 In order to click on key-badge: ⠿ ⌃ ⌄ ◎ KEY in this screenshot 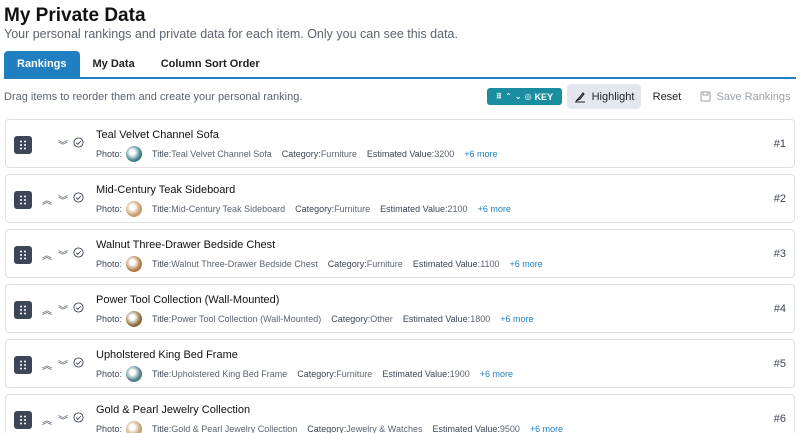, I will do `click(524, 96)`.